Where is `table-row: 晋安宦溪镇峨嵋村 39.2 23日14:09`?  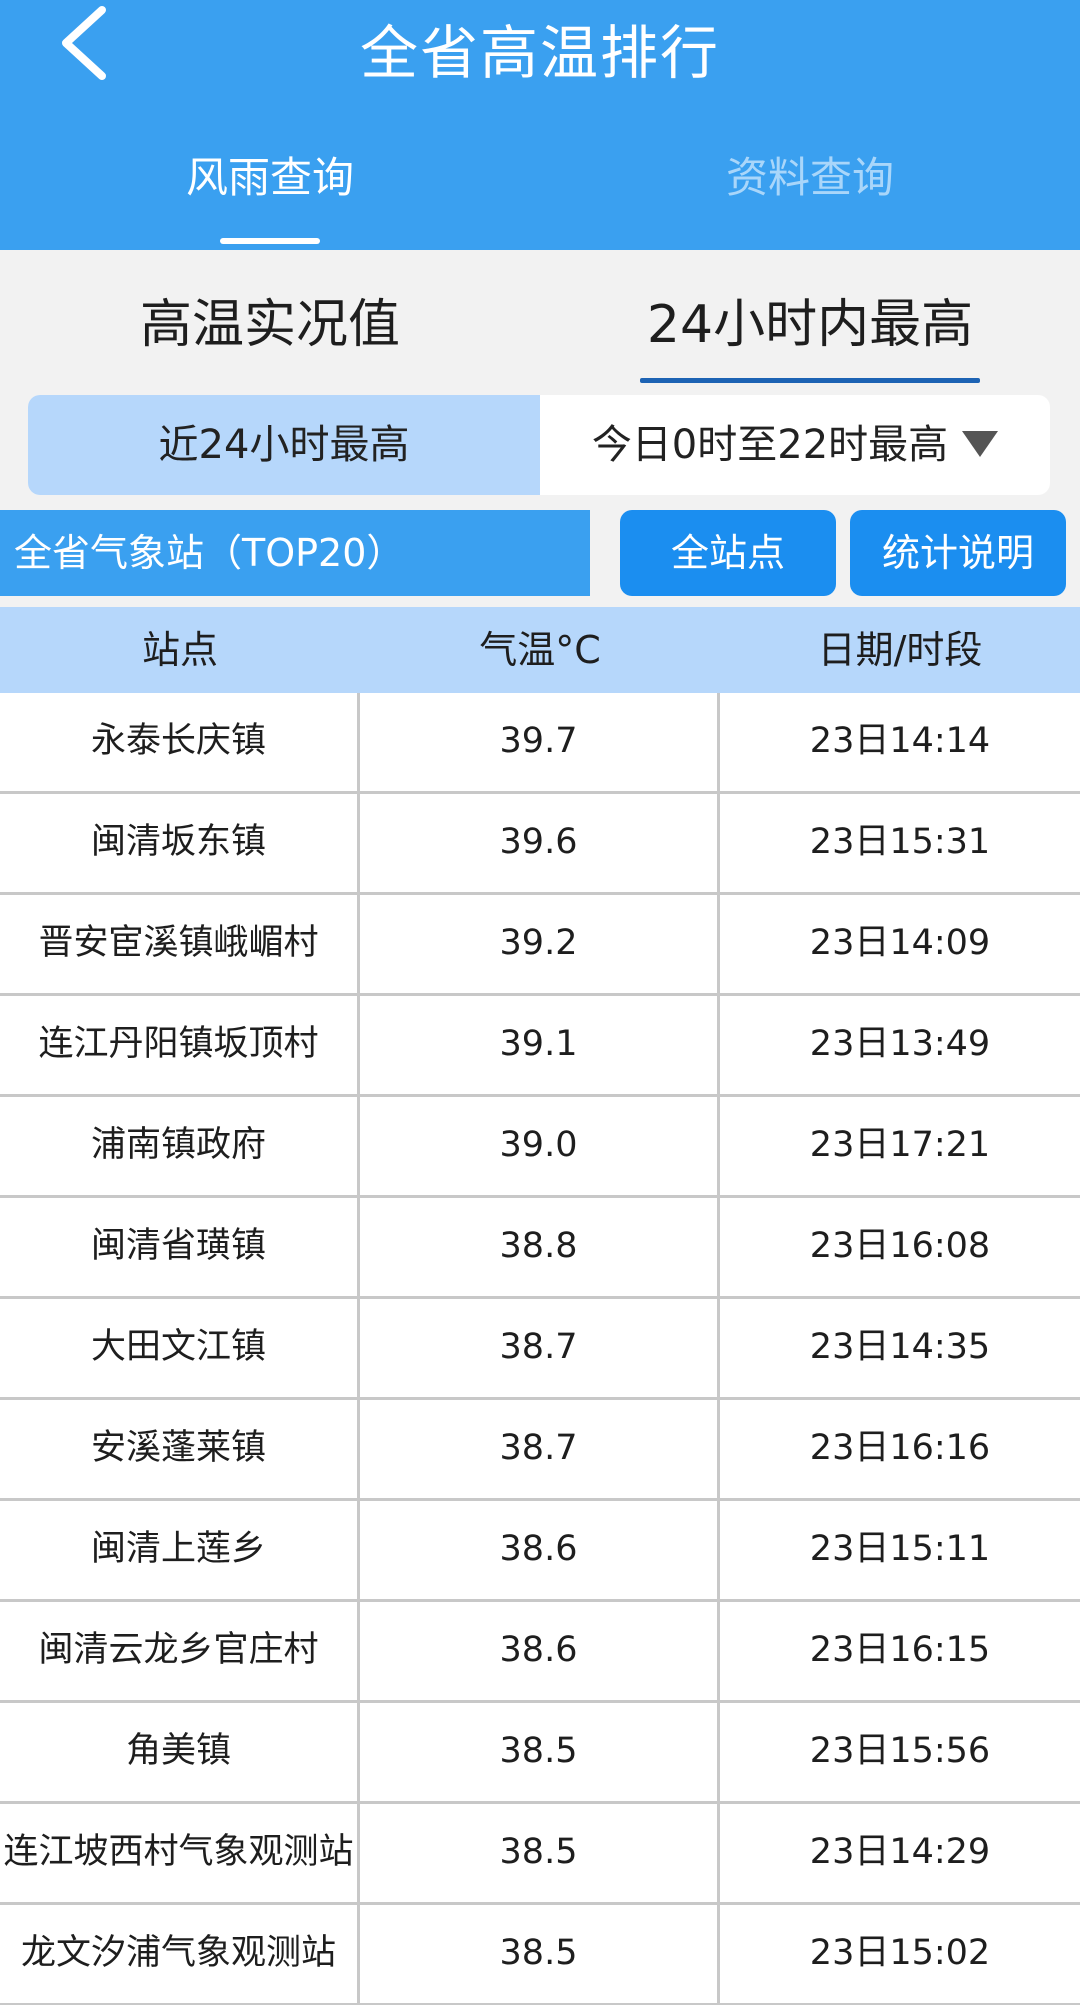
table-row: 晋安宦溪镇峨嵋村 39.2 23日14:09 is located at coordinates (540, 945).